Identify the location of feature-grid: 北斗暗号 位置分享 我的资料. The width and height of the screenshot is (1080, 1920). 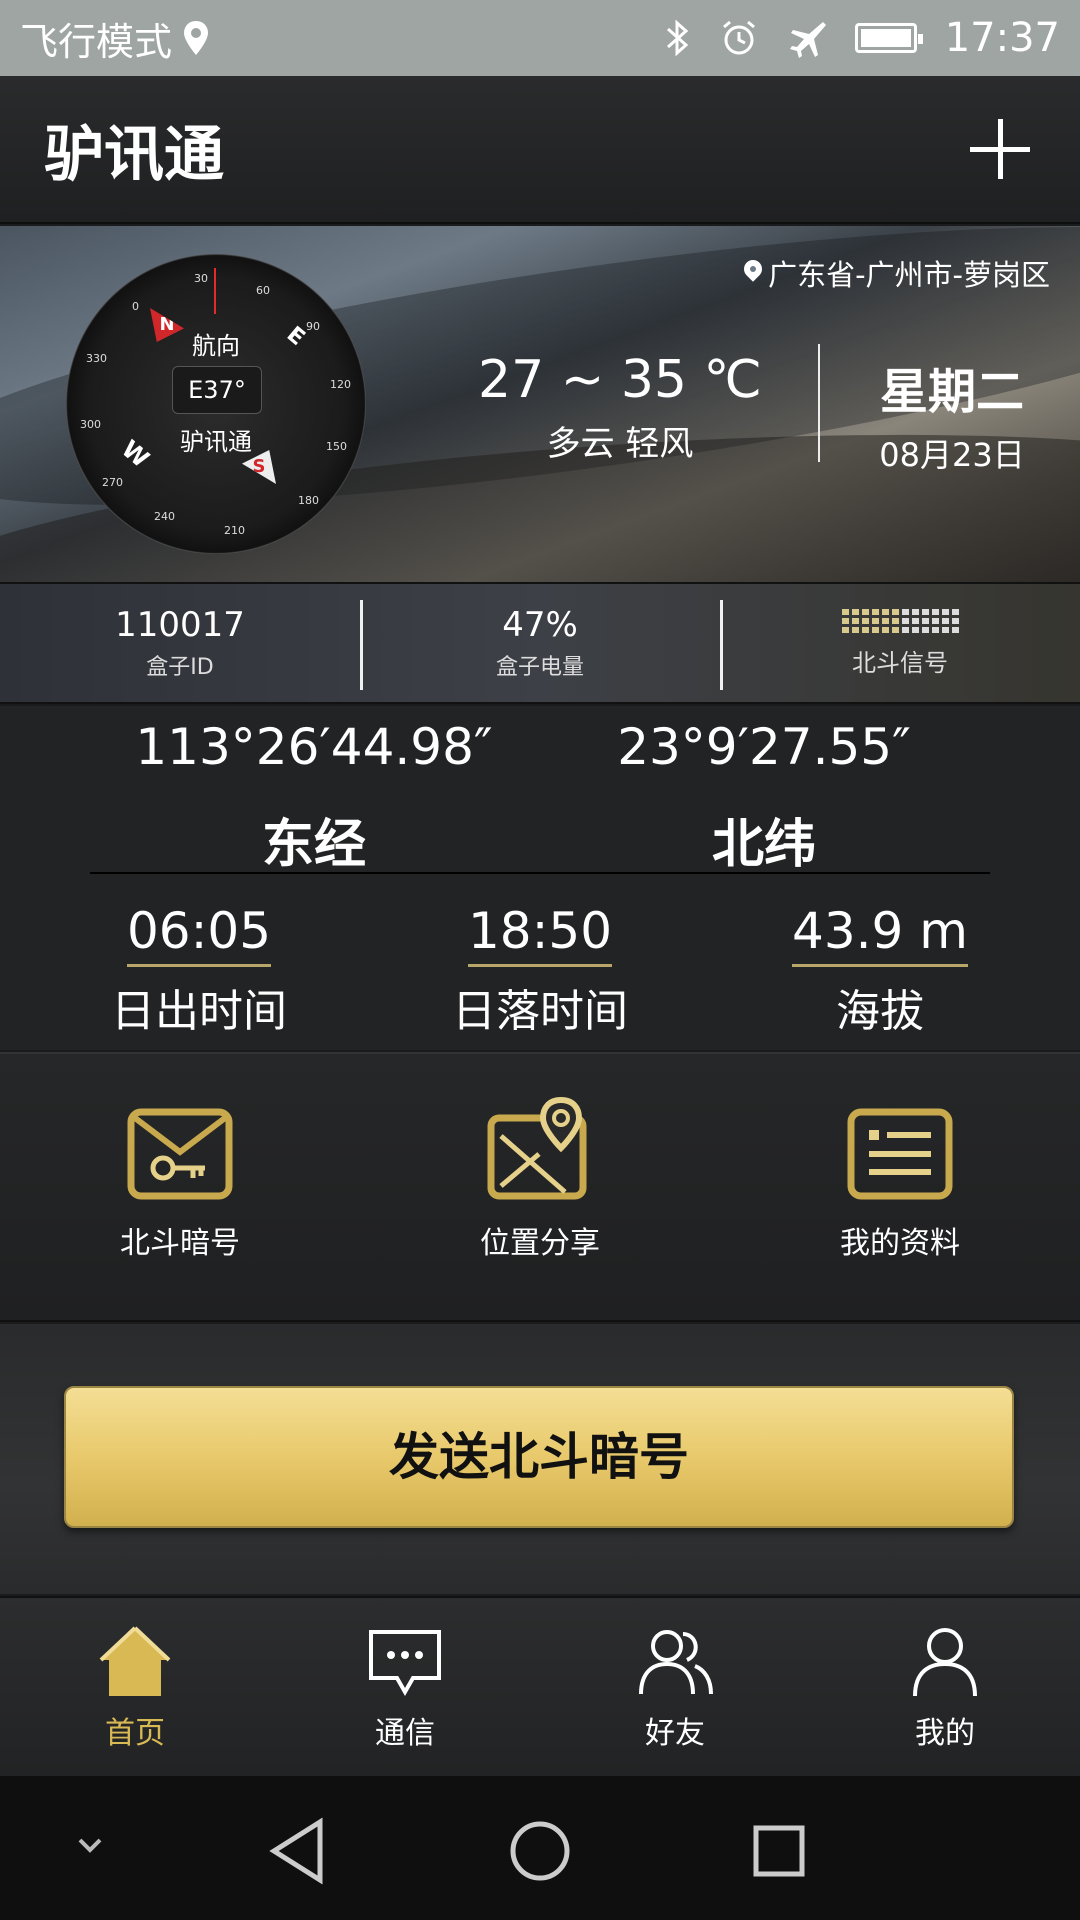
(540, 1187).